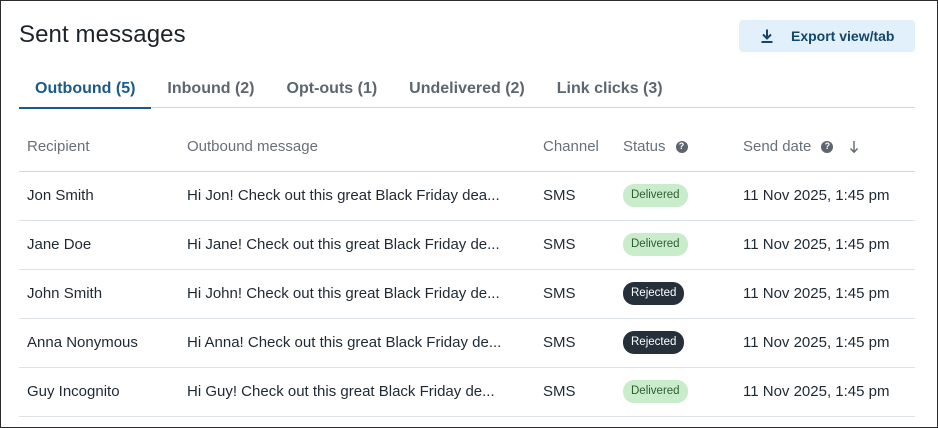 Image resolution: width=938 pixels, height=428 pixels. I want to click on tab-opt-outs: Opt-outs (1), so click(332, 88).